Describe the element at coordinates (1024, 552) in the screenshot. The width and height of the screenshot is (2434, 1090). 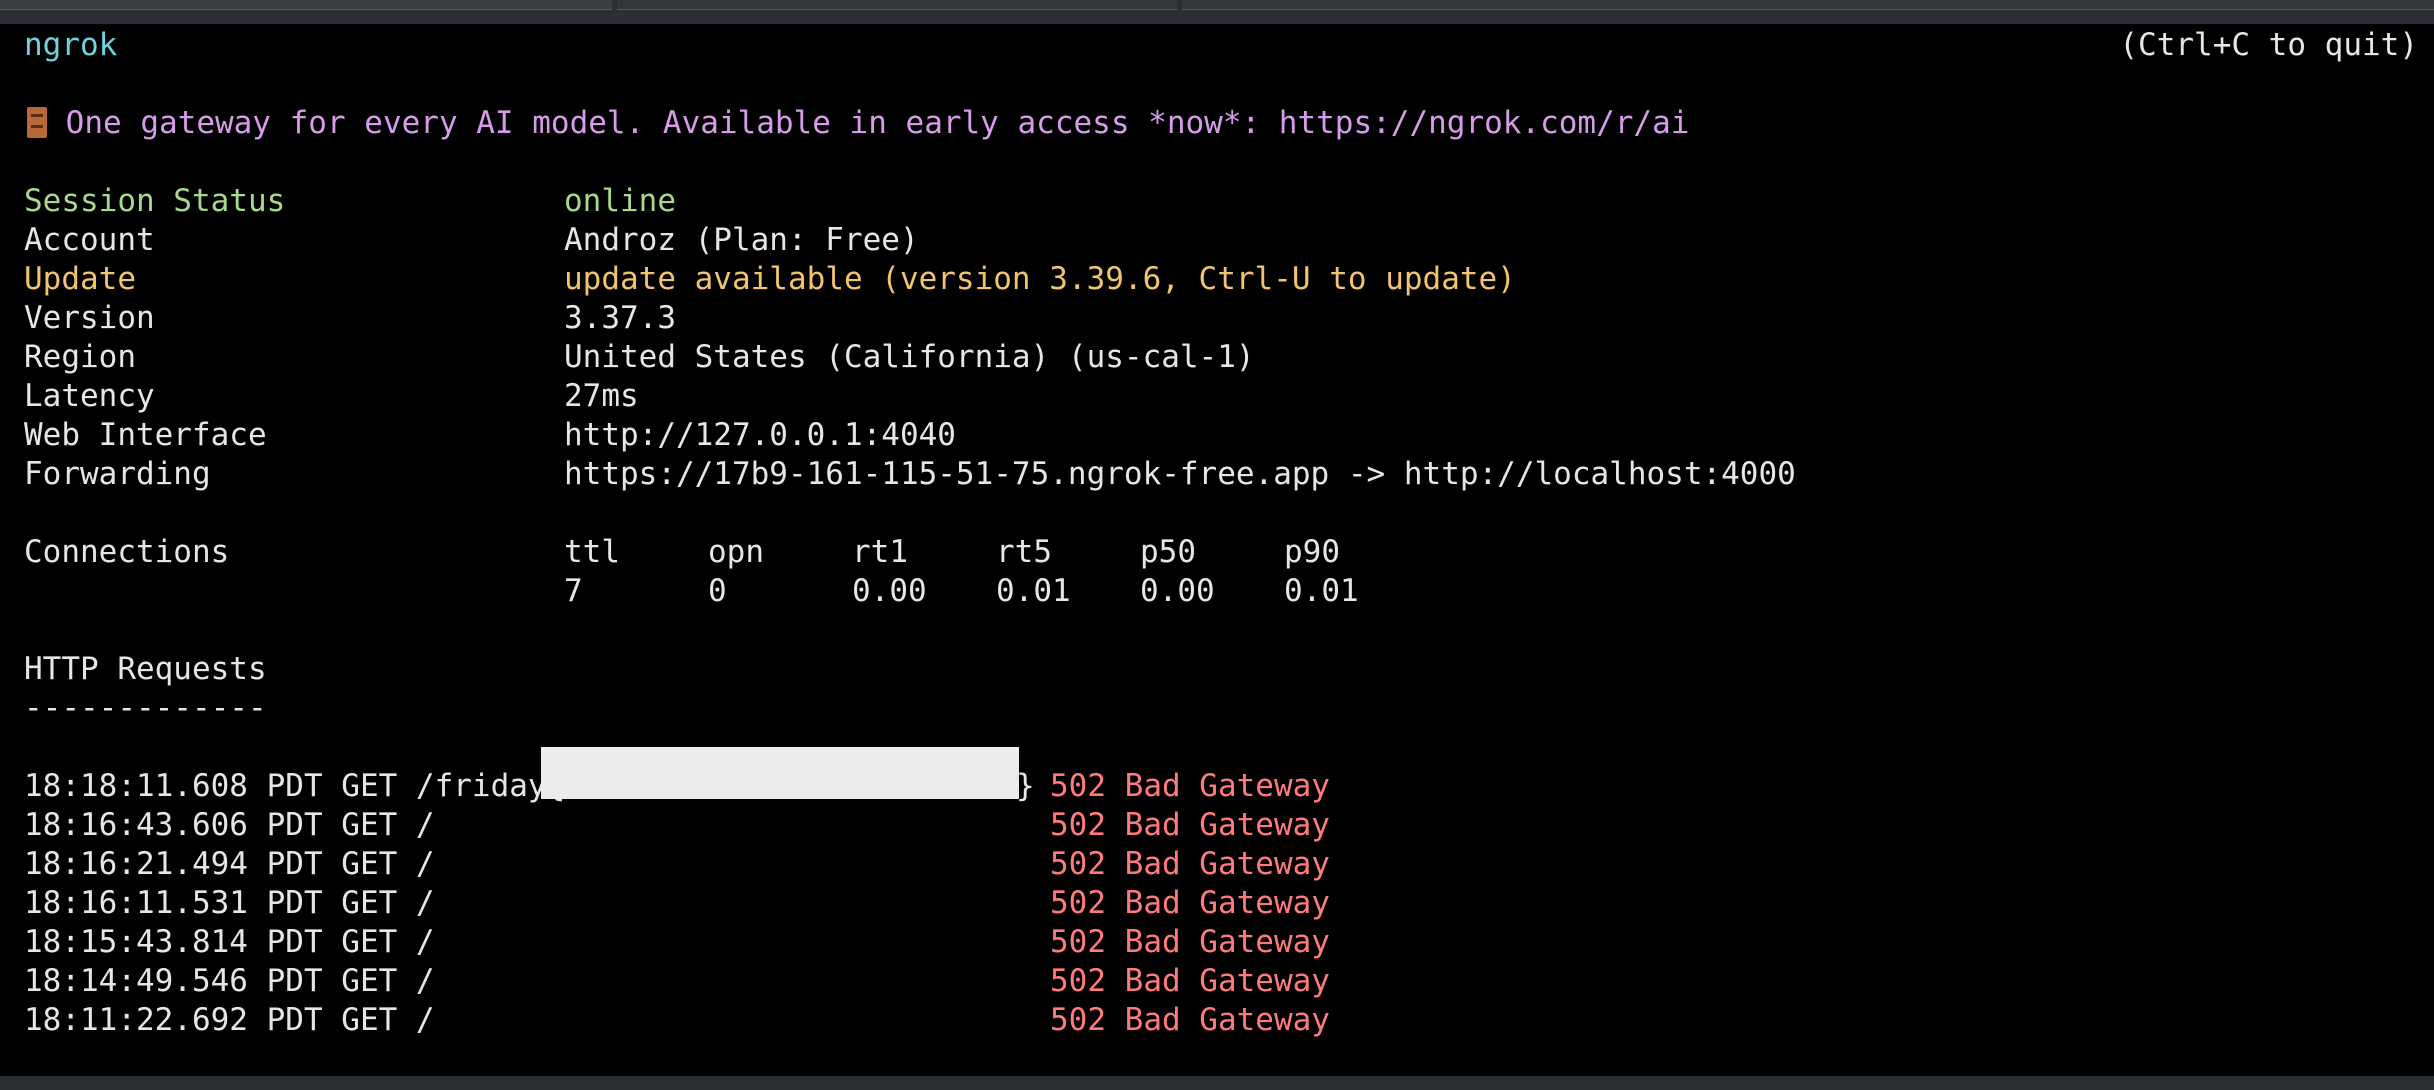
I see `conn-header-rt5: rt5` at that location.